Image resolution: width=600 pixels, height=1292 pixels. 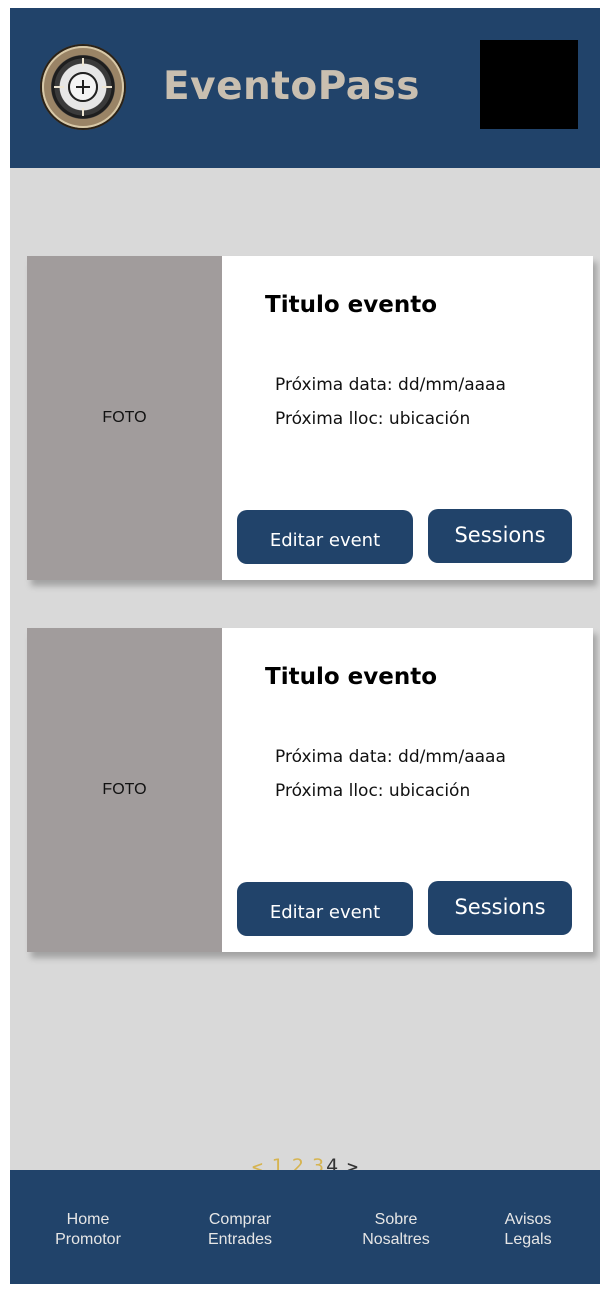 What do you see at coordinates (528, 1219) in the screenshot?
I see `footer-link-line: Avisos` at bounding box center [528, 1219].